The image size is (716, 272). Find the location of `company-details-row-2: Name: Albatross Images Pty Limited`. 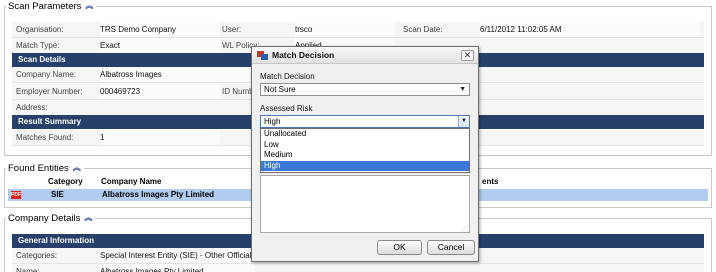

company-details-row-2: Name: Albatross Images Pty Limited is located at coordinates (358, 268).